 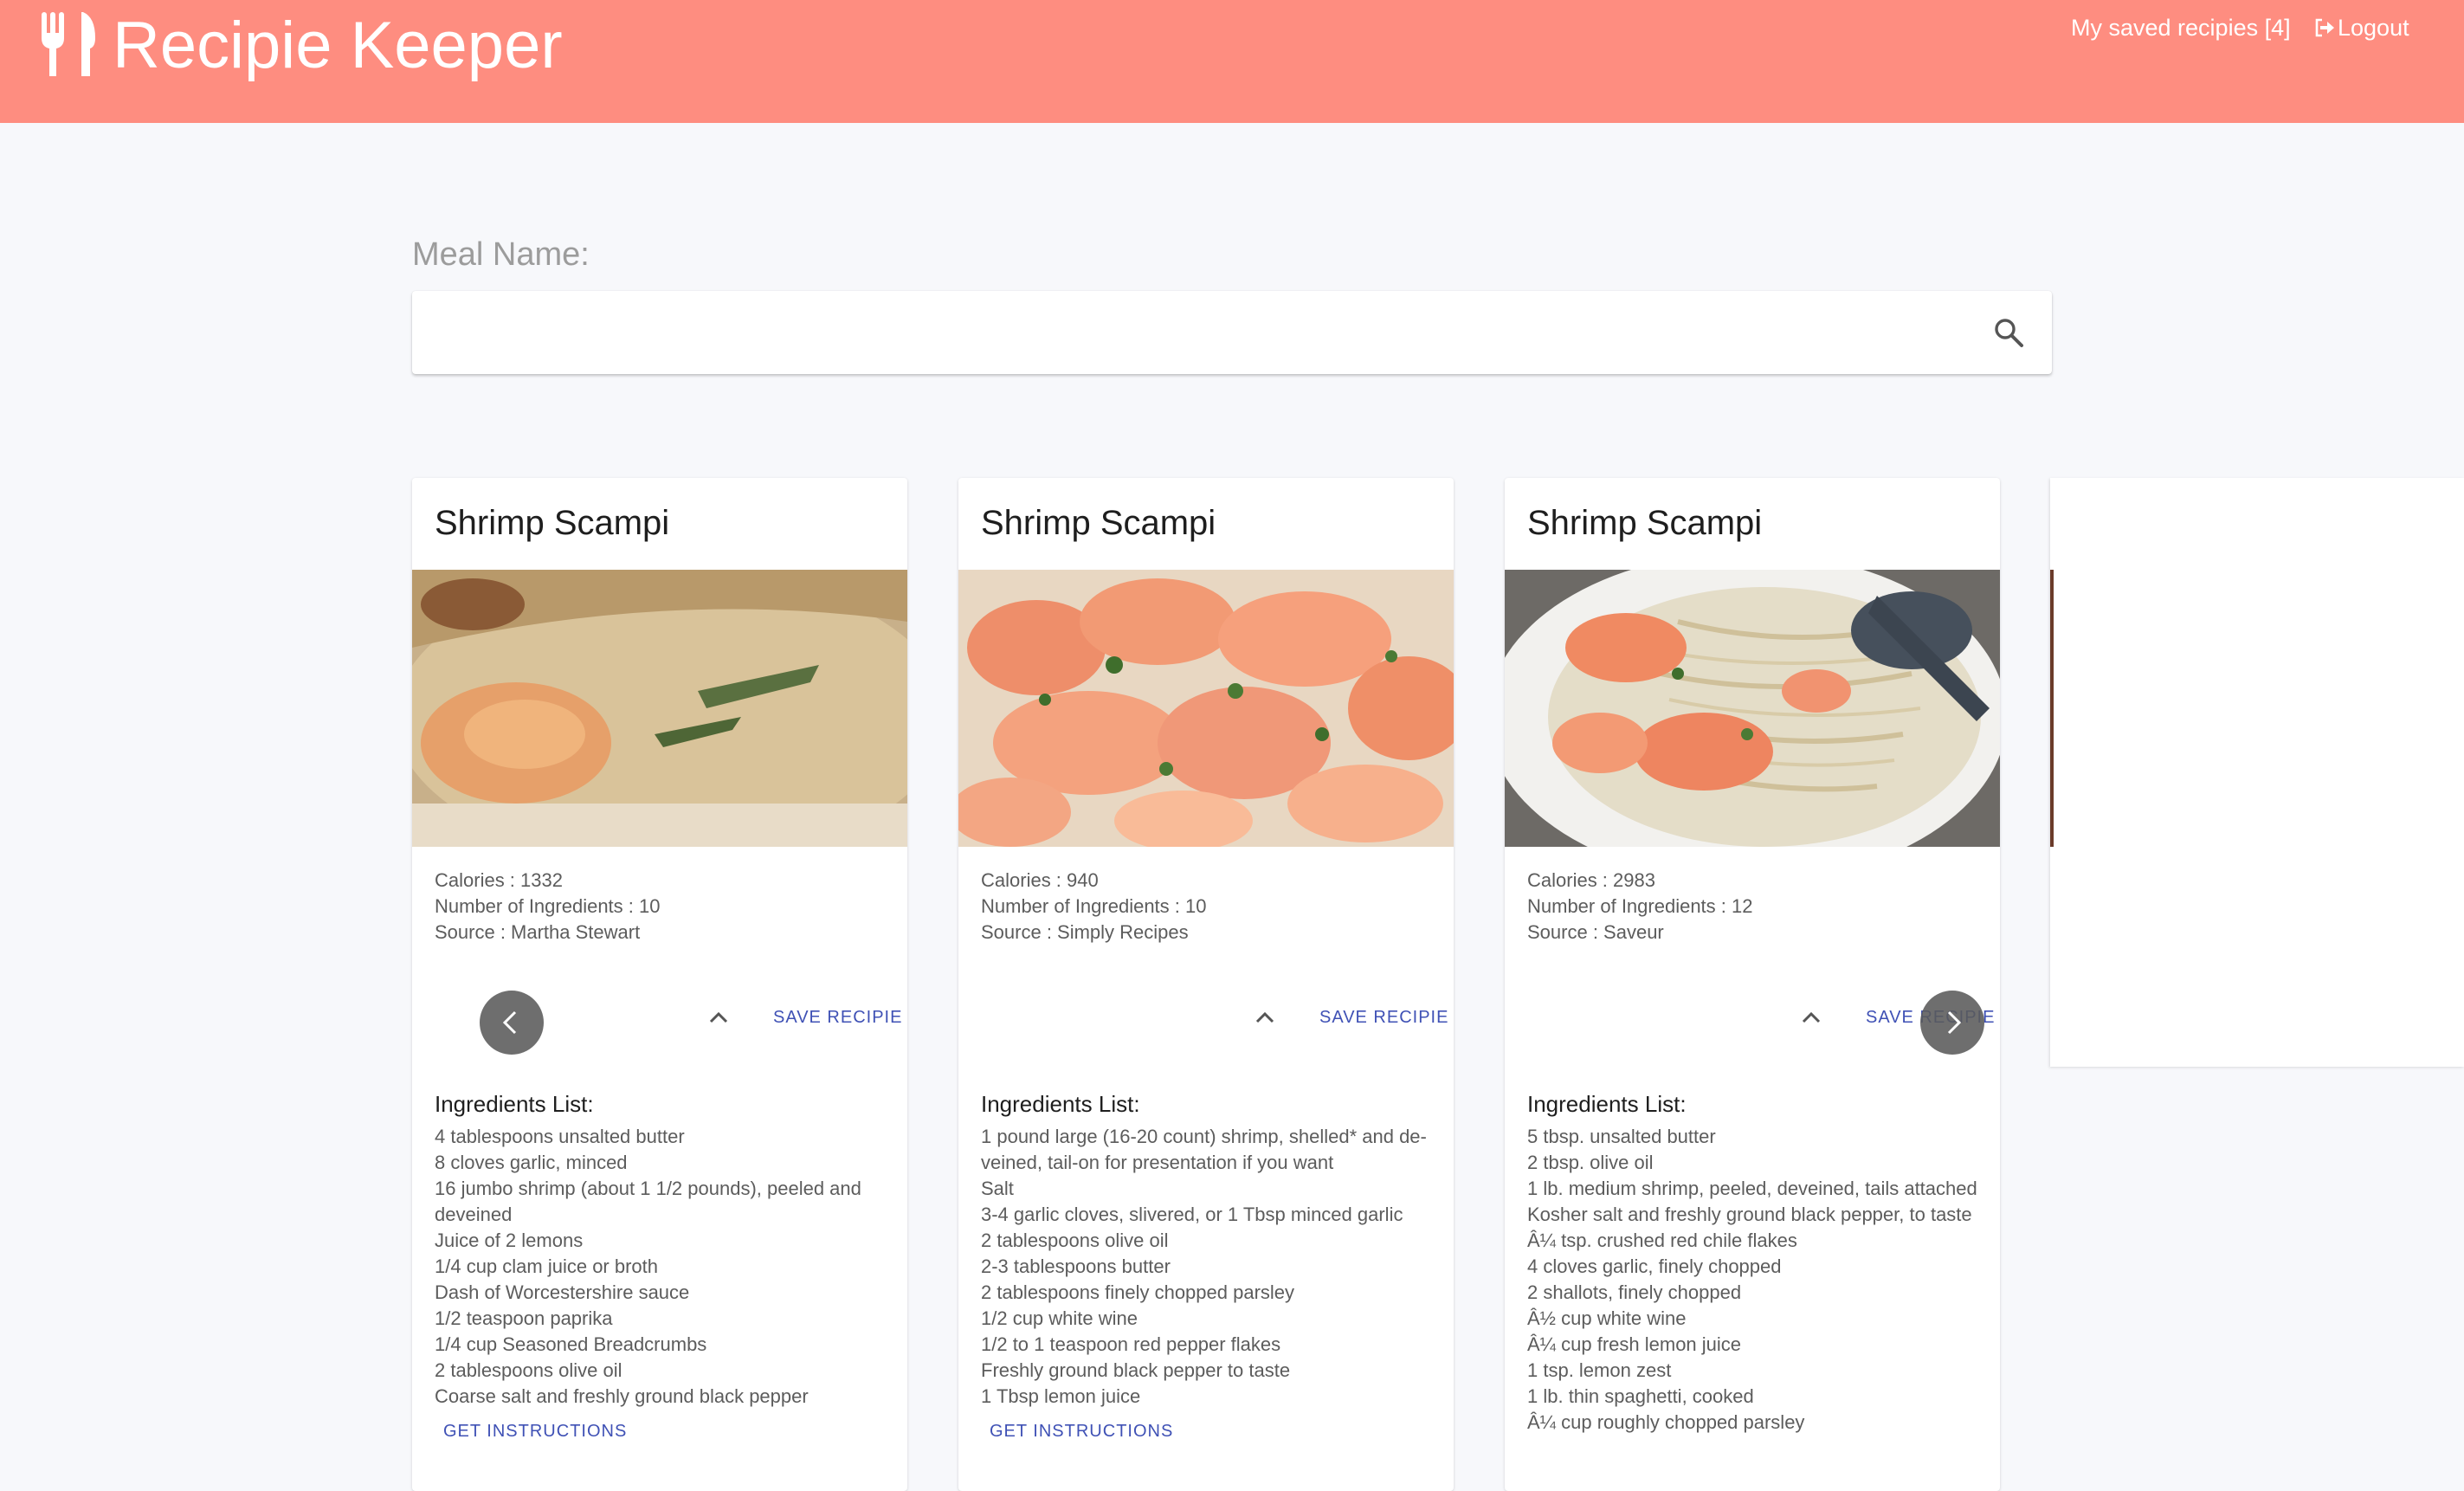 I want to click on carousel-prev-button, so click(x=512, y=1023).